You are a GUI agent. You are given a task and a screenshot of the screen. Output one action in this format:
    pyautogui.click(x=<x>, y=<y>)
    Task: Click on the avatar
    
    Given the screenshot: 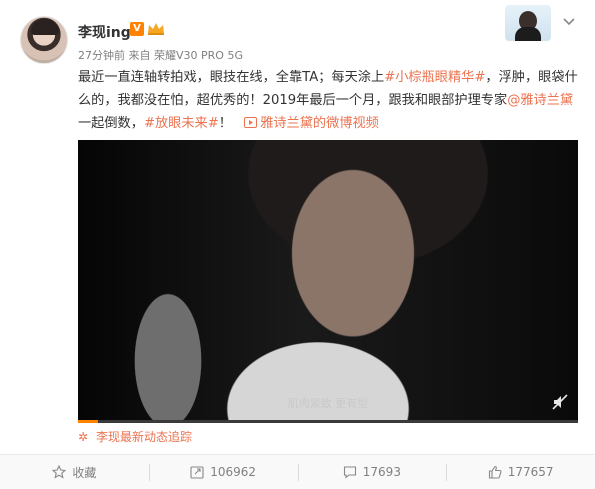 What is the action you would take?
    pyautogui.click(x=44, y=40)
    